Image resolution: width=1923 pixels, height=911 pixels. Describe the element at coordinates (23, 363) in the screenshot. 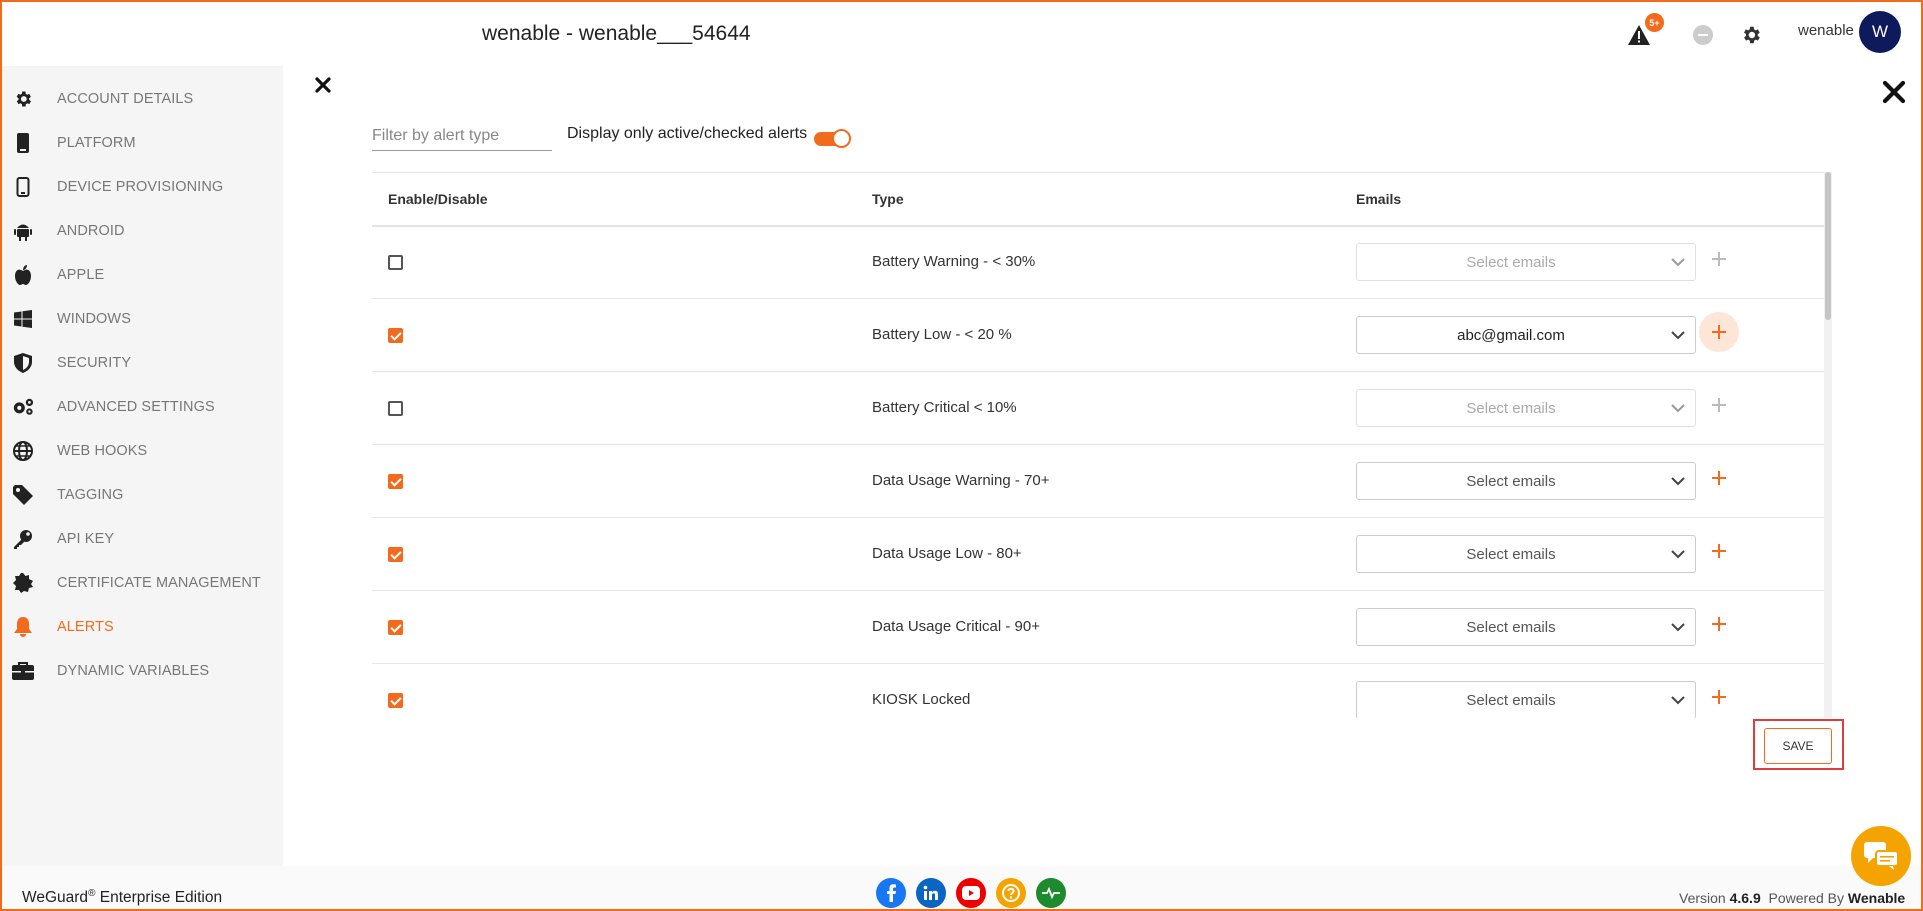

I see `shield-icon` at that location.